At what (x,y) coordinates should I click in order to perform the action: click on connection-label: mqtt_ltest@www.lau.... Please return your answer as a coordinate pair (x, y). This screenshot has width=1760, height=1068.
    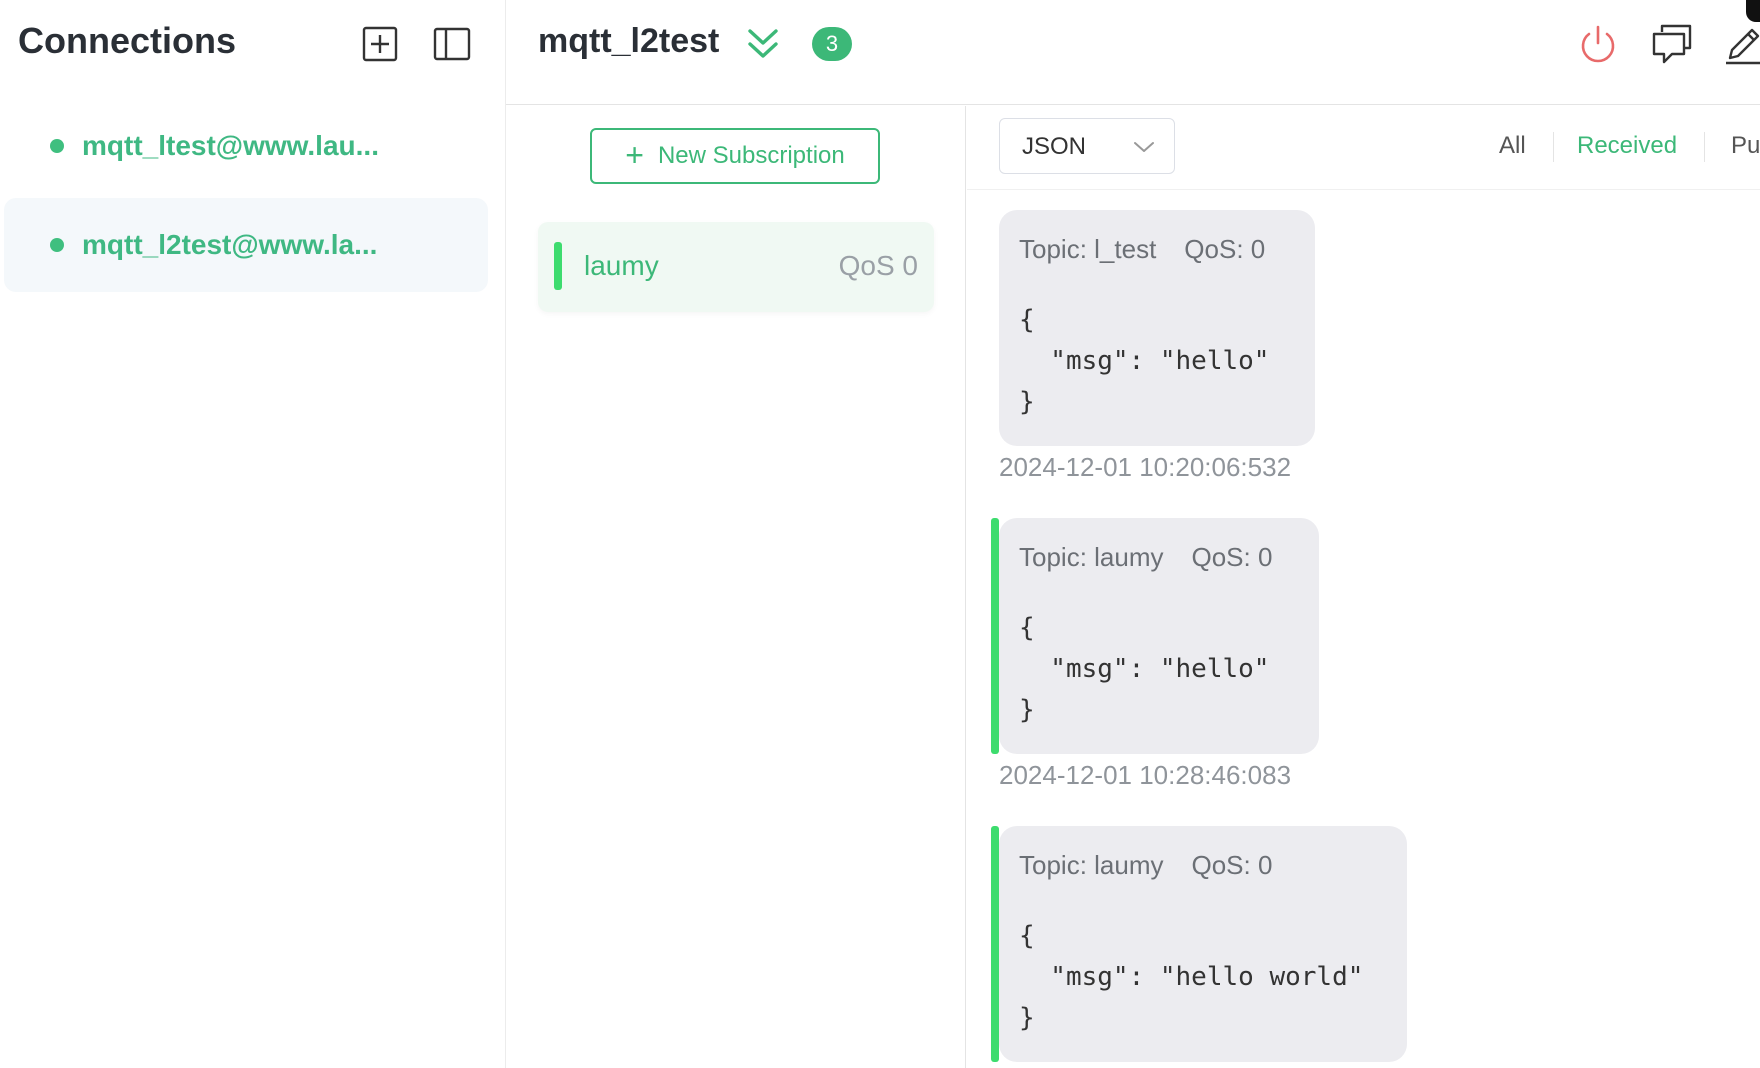
    Looking at the image, I should click on (230, 145).